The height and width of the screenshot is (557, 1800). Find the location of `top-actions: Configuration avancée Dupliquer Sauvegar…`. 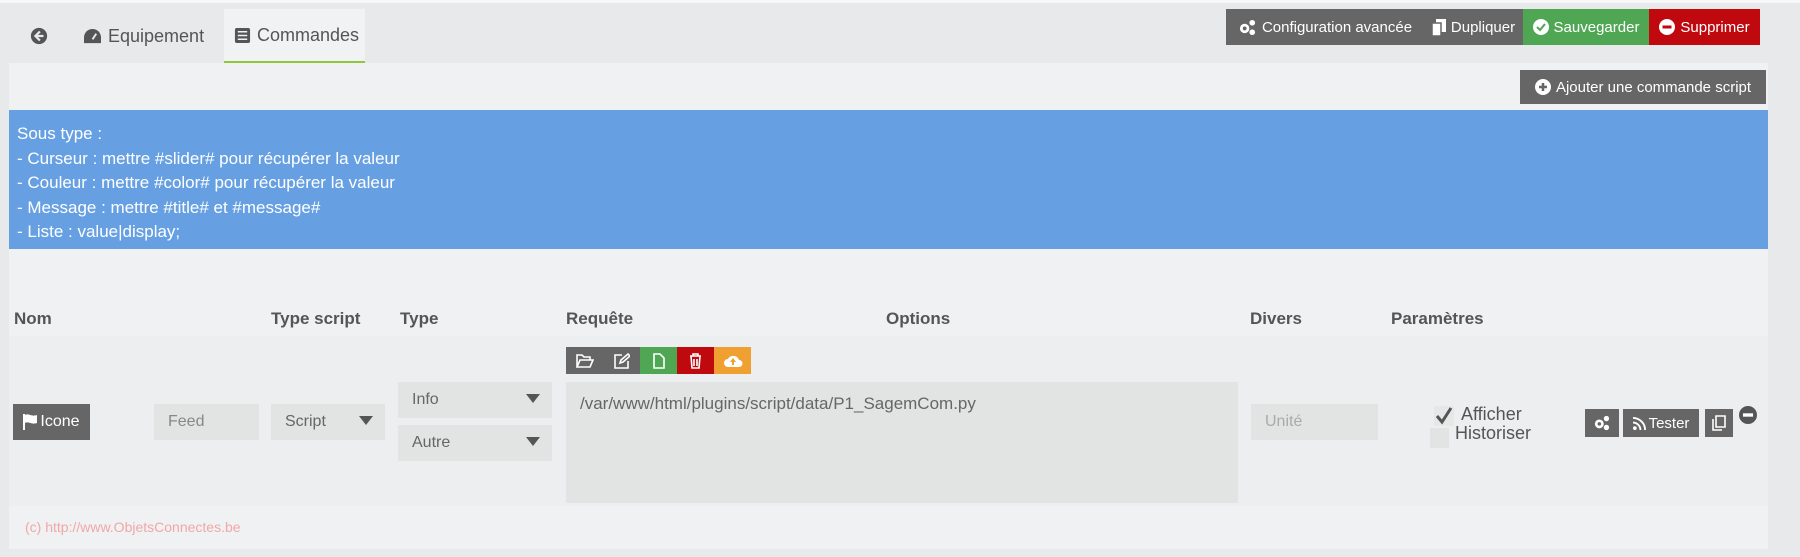

top-actions: Configuration avancée Dupliquer Sauvegar… is located at coordinates (1493, 27).